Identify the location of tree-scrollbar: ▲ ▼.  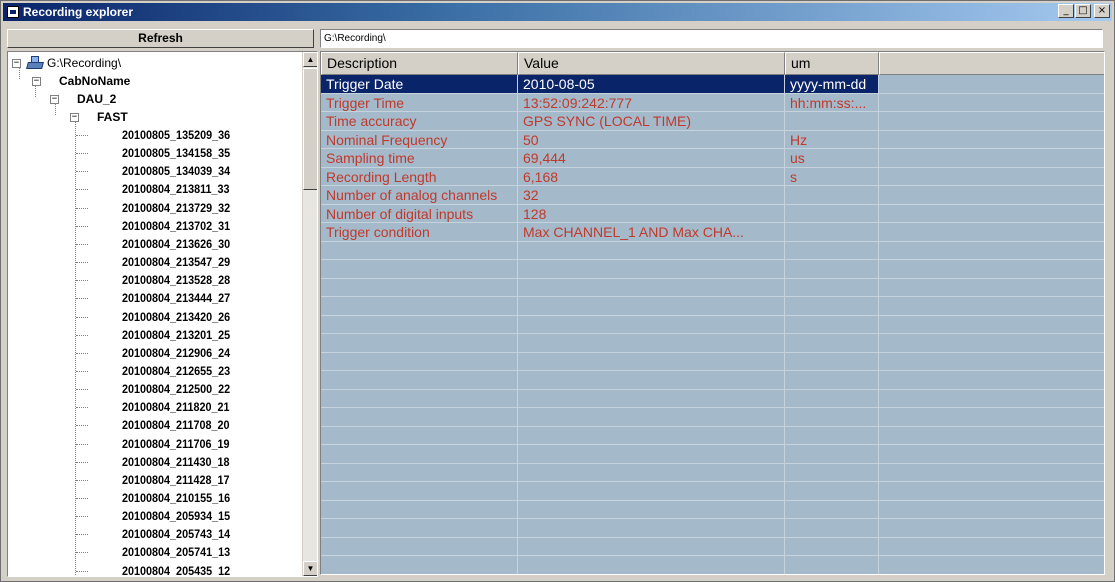
(309, 314).